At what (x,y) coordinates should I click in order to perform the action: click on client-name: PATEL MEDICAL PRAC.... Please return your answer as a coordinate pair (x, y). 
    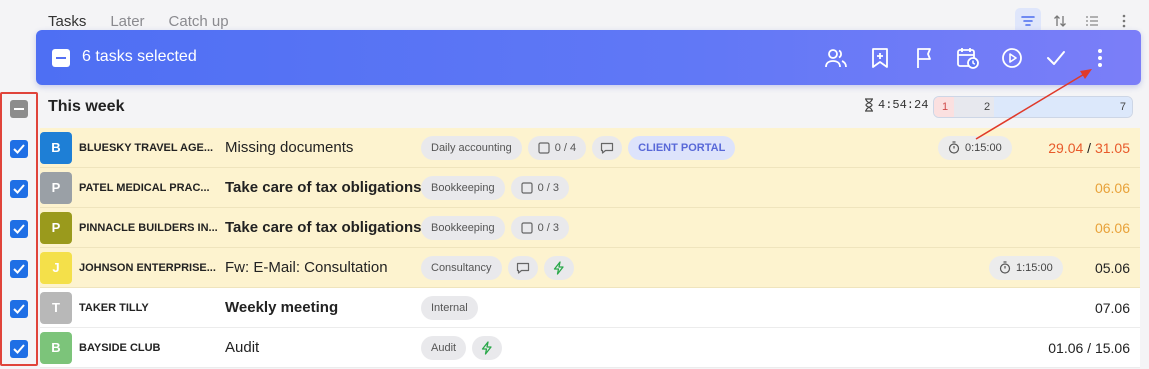
    Looking at the image, I should click on (152, 188).